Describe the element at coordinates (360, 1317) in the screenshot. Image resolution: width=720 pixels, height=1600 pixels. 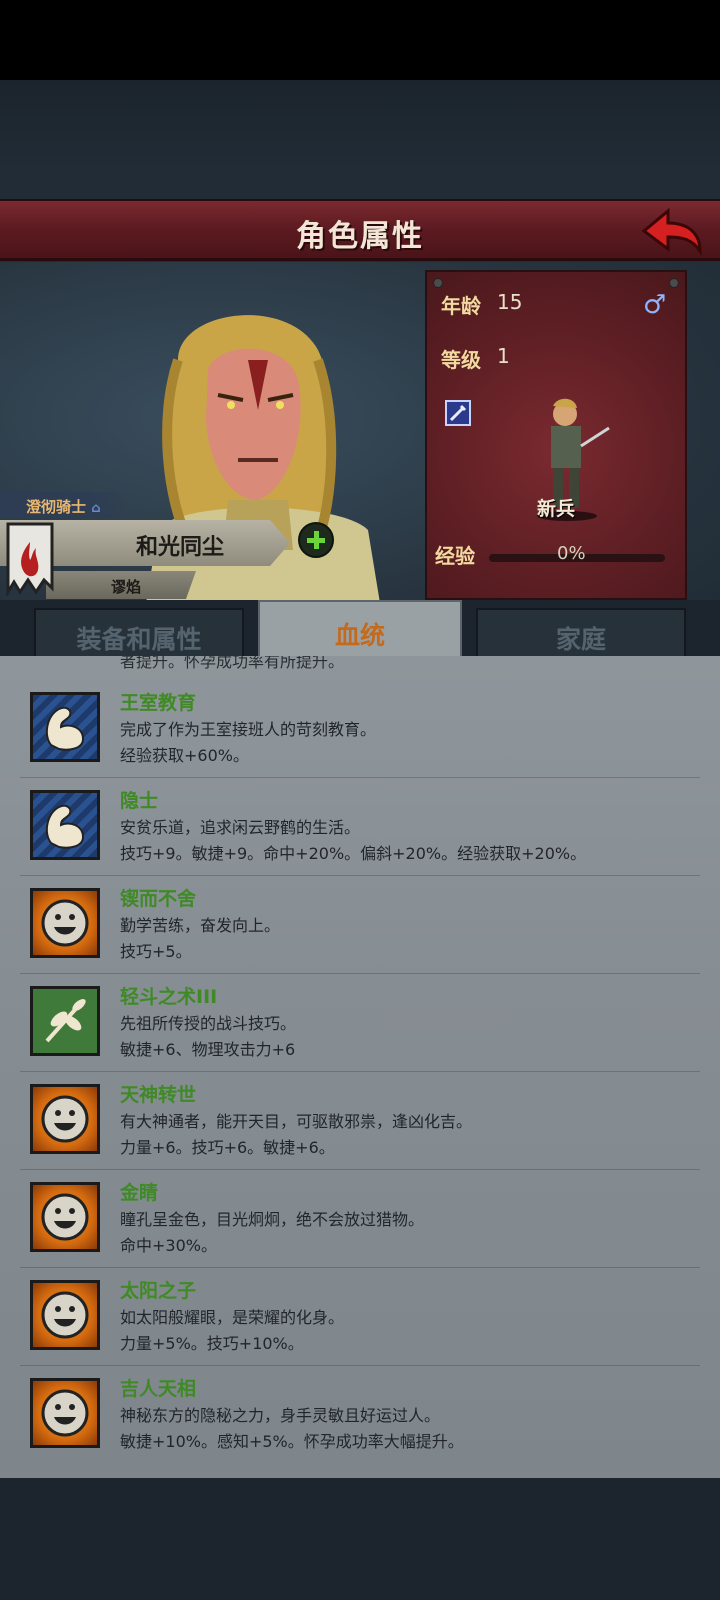
I see `list-item: 太阳之子 如太阳般耀眼，是荣耀的化身。 力量+5%。技巧+10%。` at that location.